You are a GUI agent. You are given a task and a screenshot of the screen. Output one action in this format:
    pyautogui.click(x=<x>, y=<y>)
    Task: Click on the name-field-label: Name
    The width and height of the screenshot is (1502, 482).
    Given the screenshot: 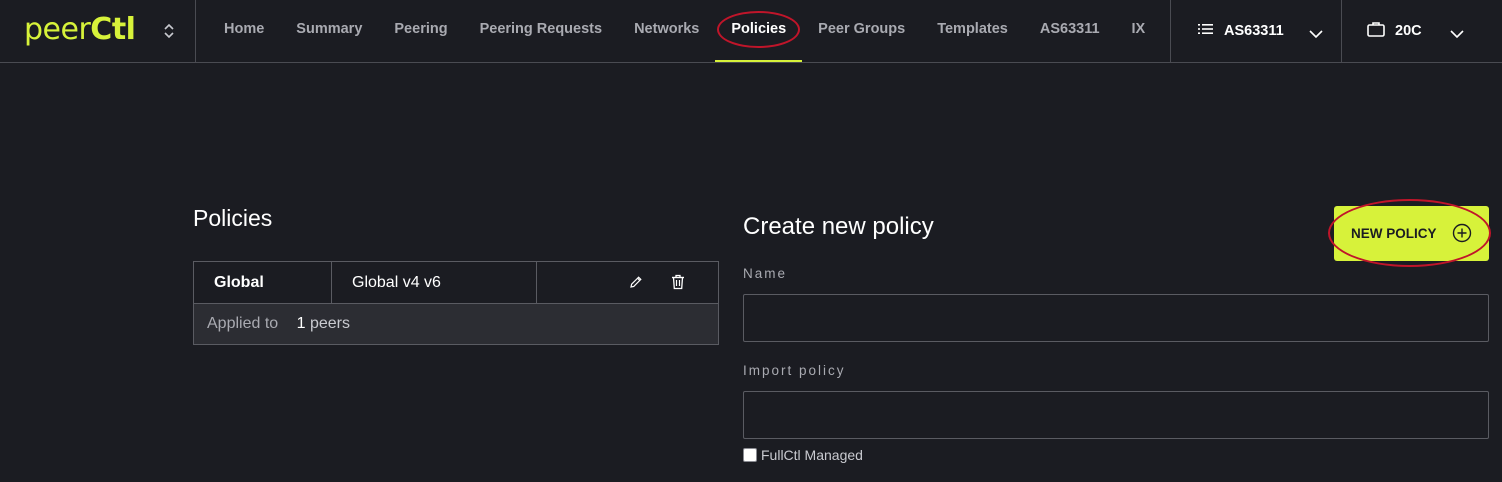 What is the action you would take?
    pyautogui.click(x=765, y=273)
    